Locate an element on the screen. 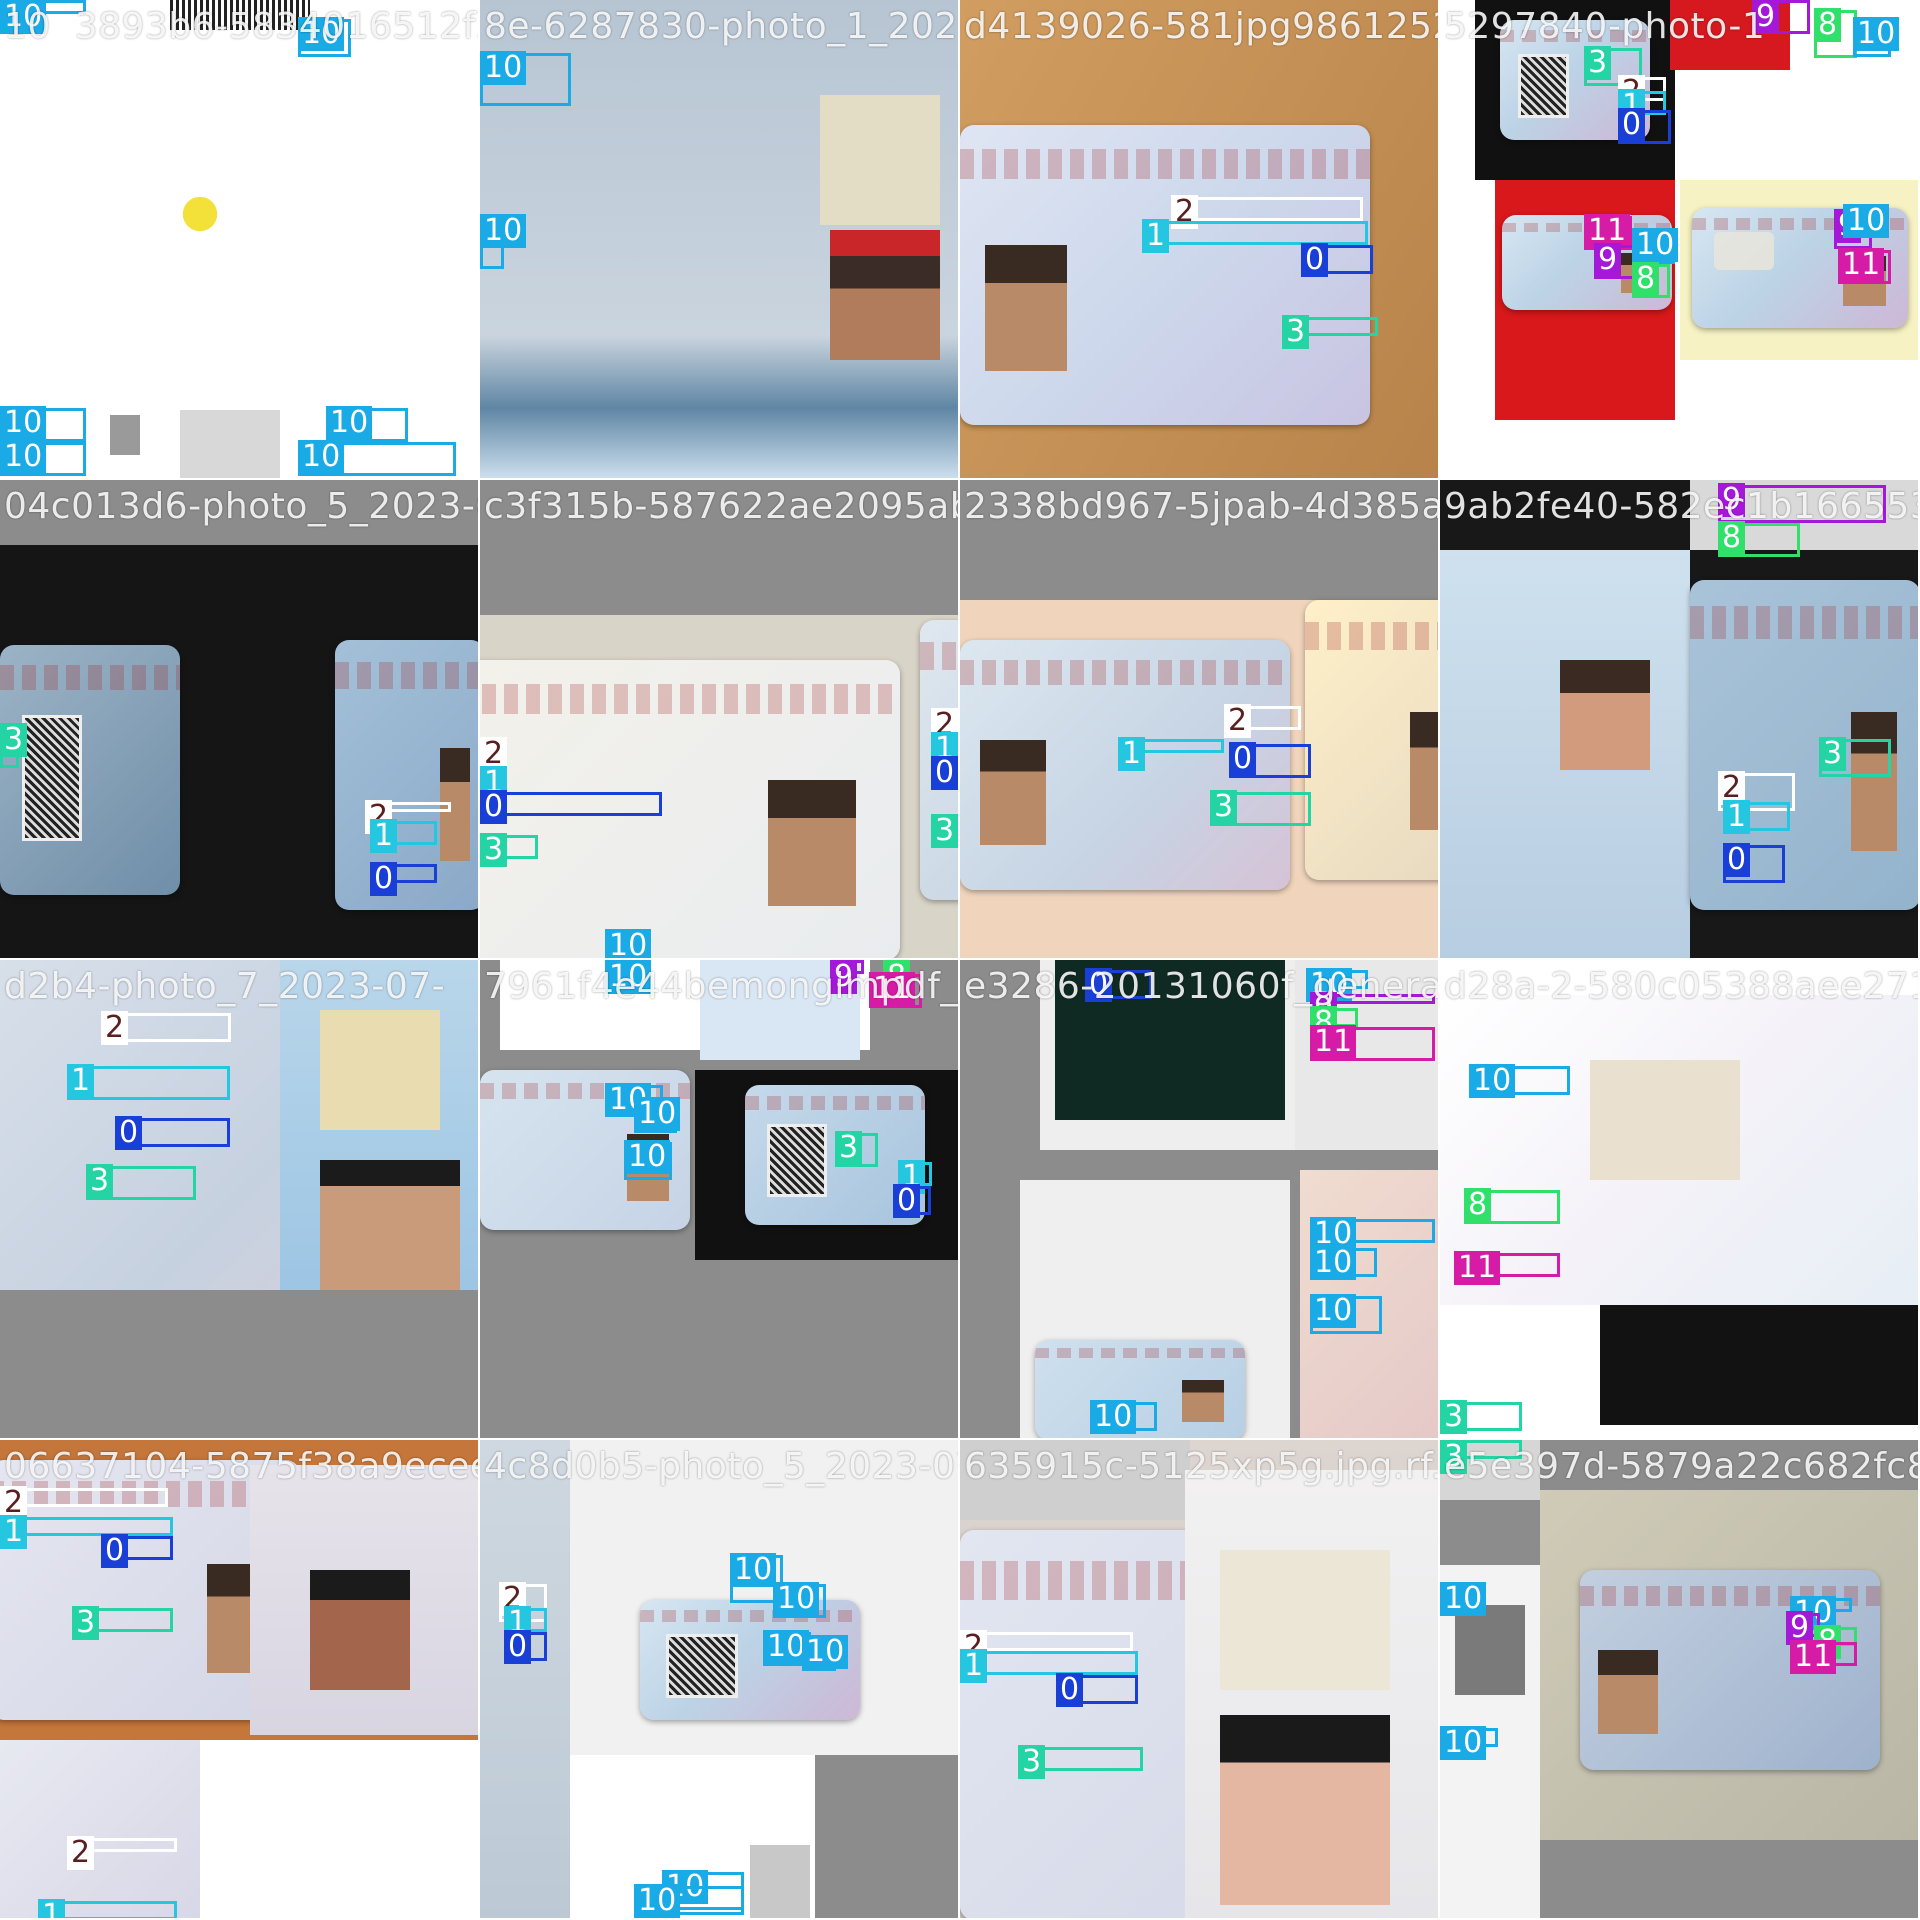  signature-stamp is located at coordinates (200, 214).